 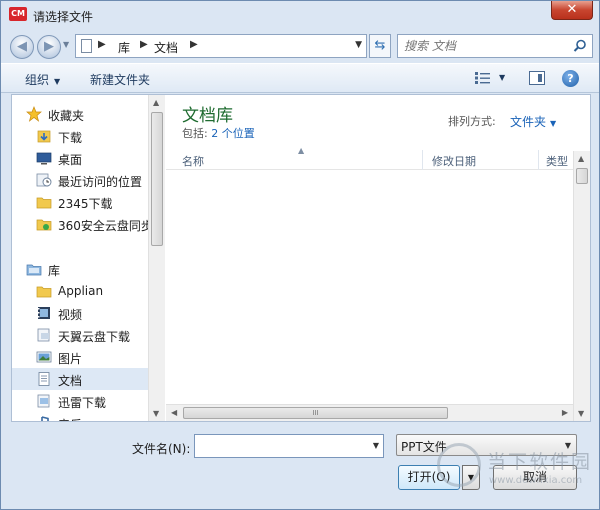 What do you see at coordinates (94, 337) in the screenshot?
I see `sidebar-item-label: 天翼云盘下载` at bounding box center [94, 337].